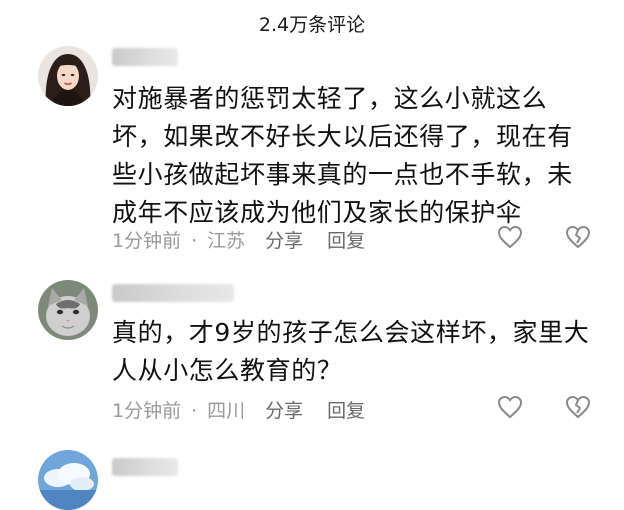 The image size is (624, 510). Describe the element at coordinates (227, 370) in the screenshot. I see `comment-text-line: 人从小怎么教育的？` at that location.